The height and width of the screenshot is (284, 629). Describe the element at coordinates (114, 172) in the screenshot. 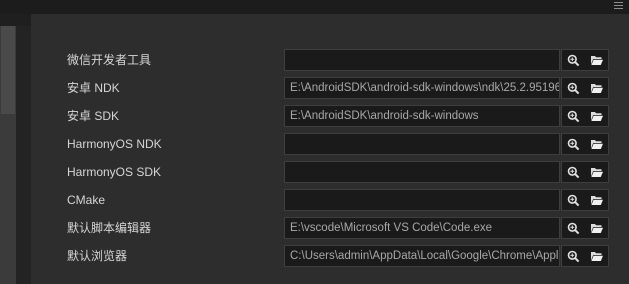

I see `setting-label: HarmonyOS SDK` at that location.